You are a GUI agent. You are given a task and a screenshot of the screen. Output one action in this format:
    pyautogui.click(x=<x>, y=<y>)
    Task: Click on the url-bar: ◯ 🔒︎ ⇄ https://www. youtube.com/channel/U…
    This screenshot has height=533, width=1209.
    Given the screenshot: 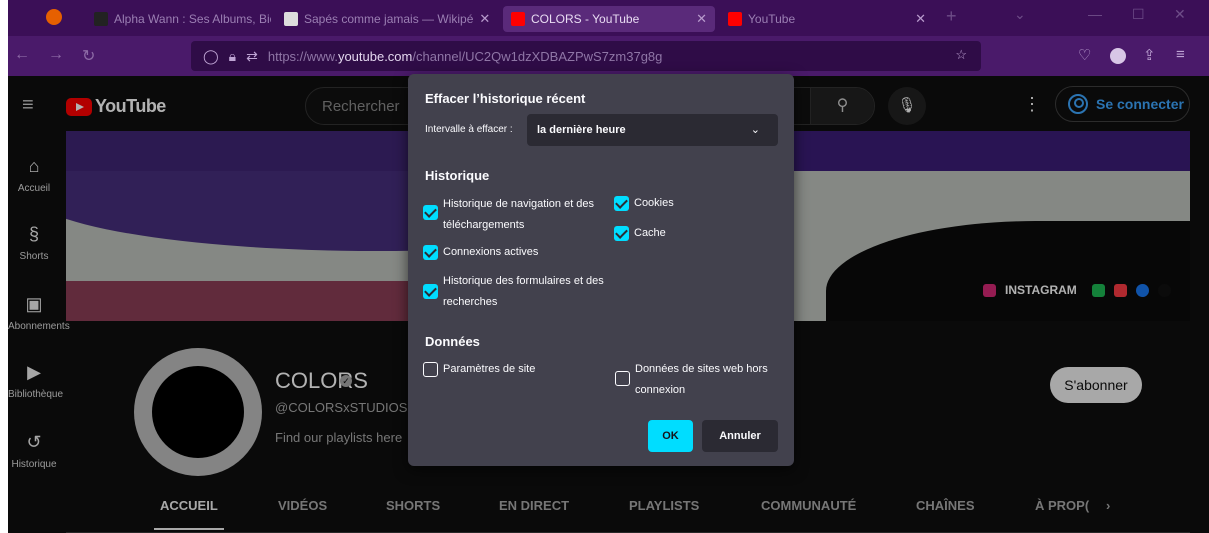 What is the action you would take?
    pyautogui.click(x=586, y=56)
    